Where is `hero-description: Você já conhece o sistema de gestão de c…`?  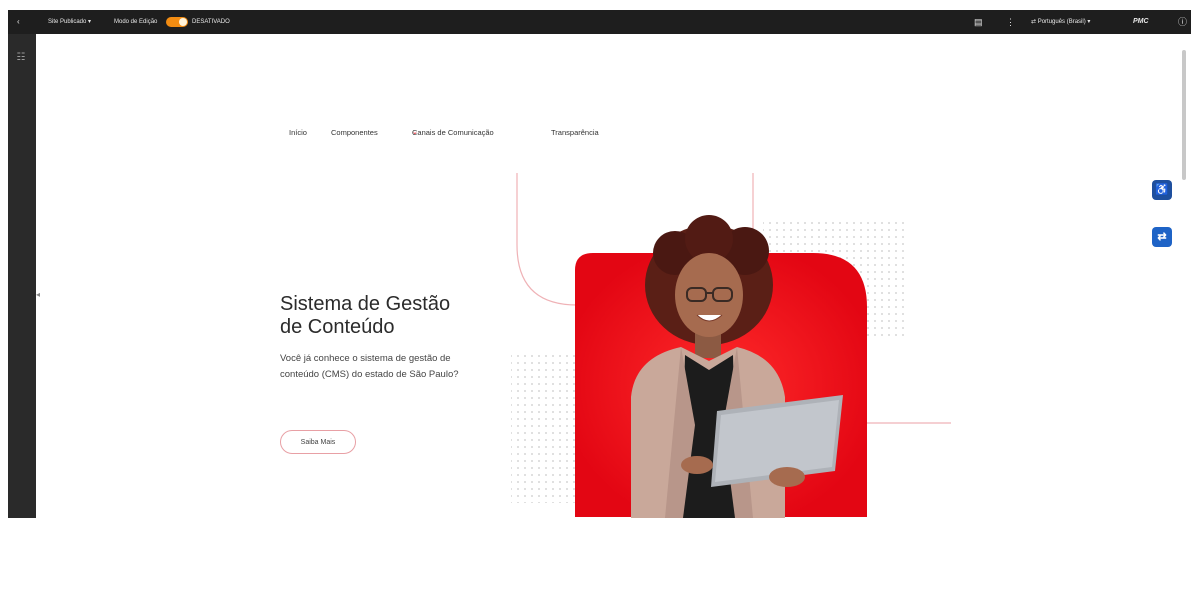 hero-description: Você já conhece o sistema de gestão de c… is located at coordinates (369, 366).